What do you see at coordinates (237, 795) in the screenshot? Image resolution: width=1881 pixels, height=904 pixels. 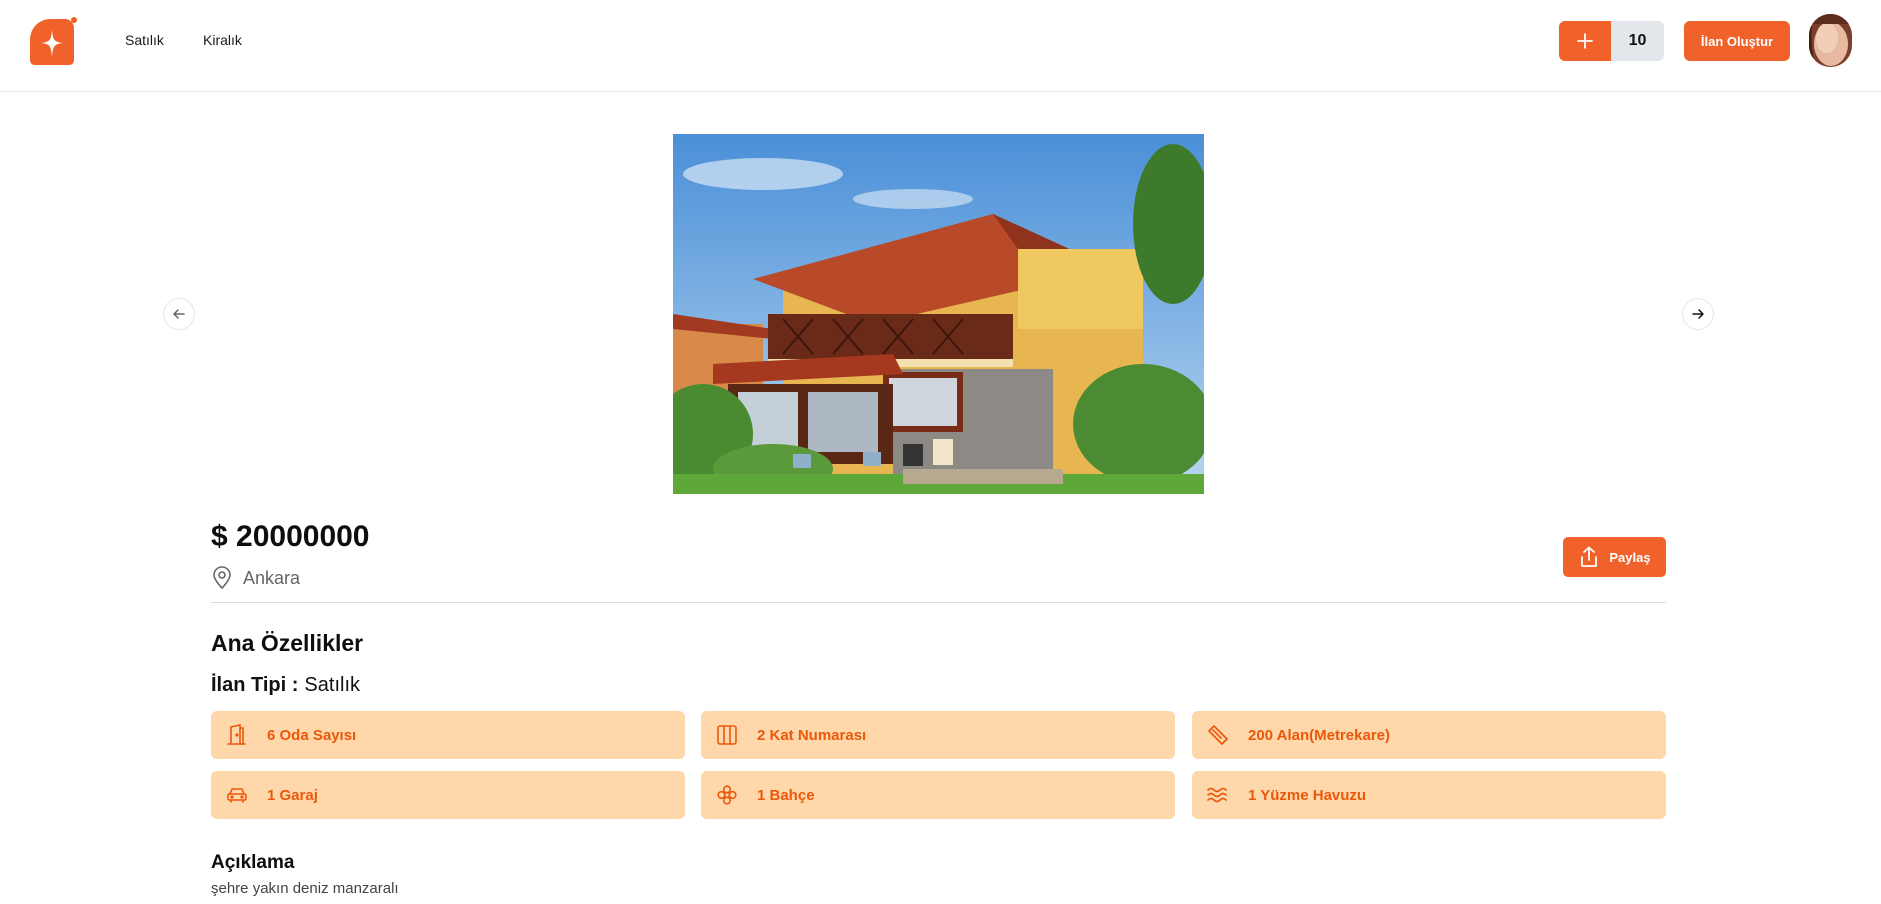 I see `car-icon` at bounding box center [237, 795].